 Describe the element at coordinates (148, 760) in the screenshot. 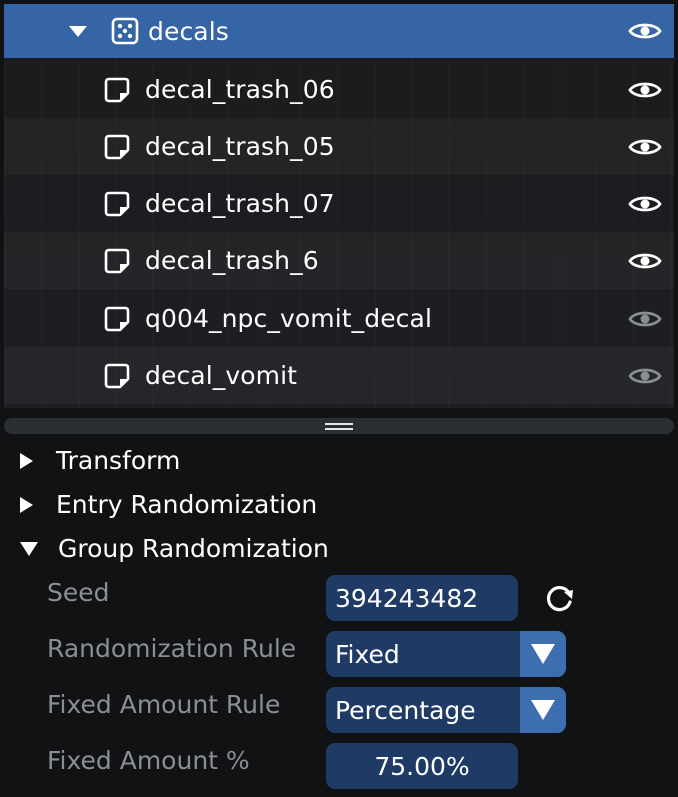

I see `fixed-amount-label: Fixed Amount %` at that location.